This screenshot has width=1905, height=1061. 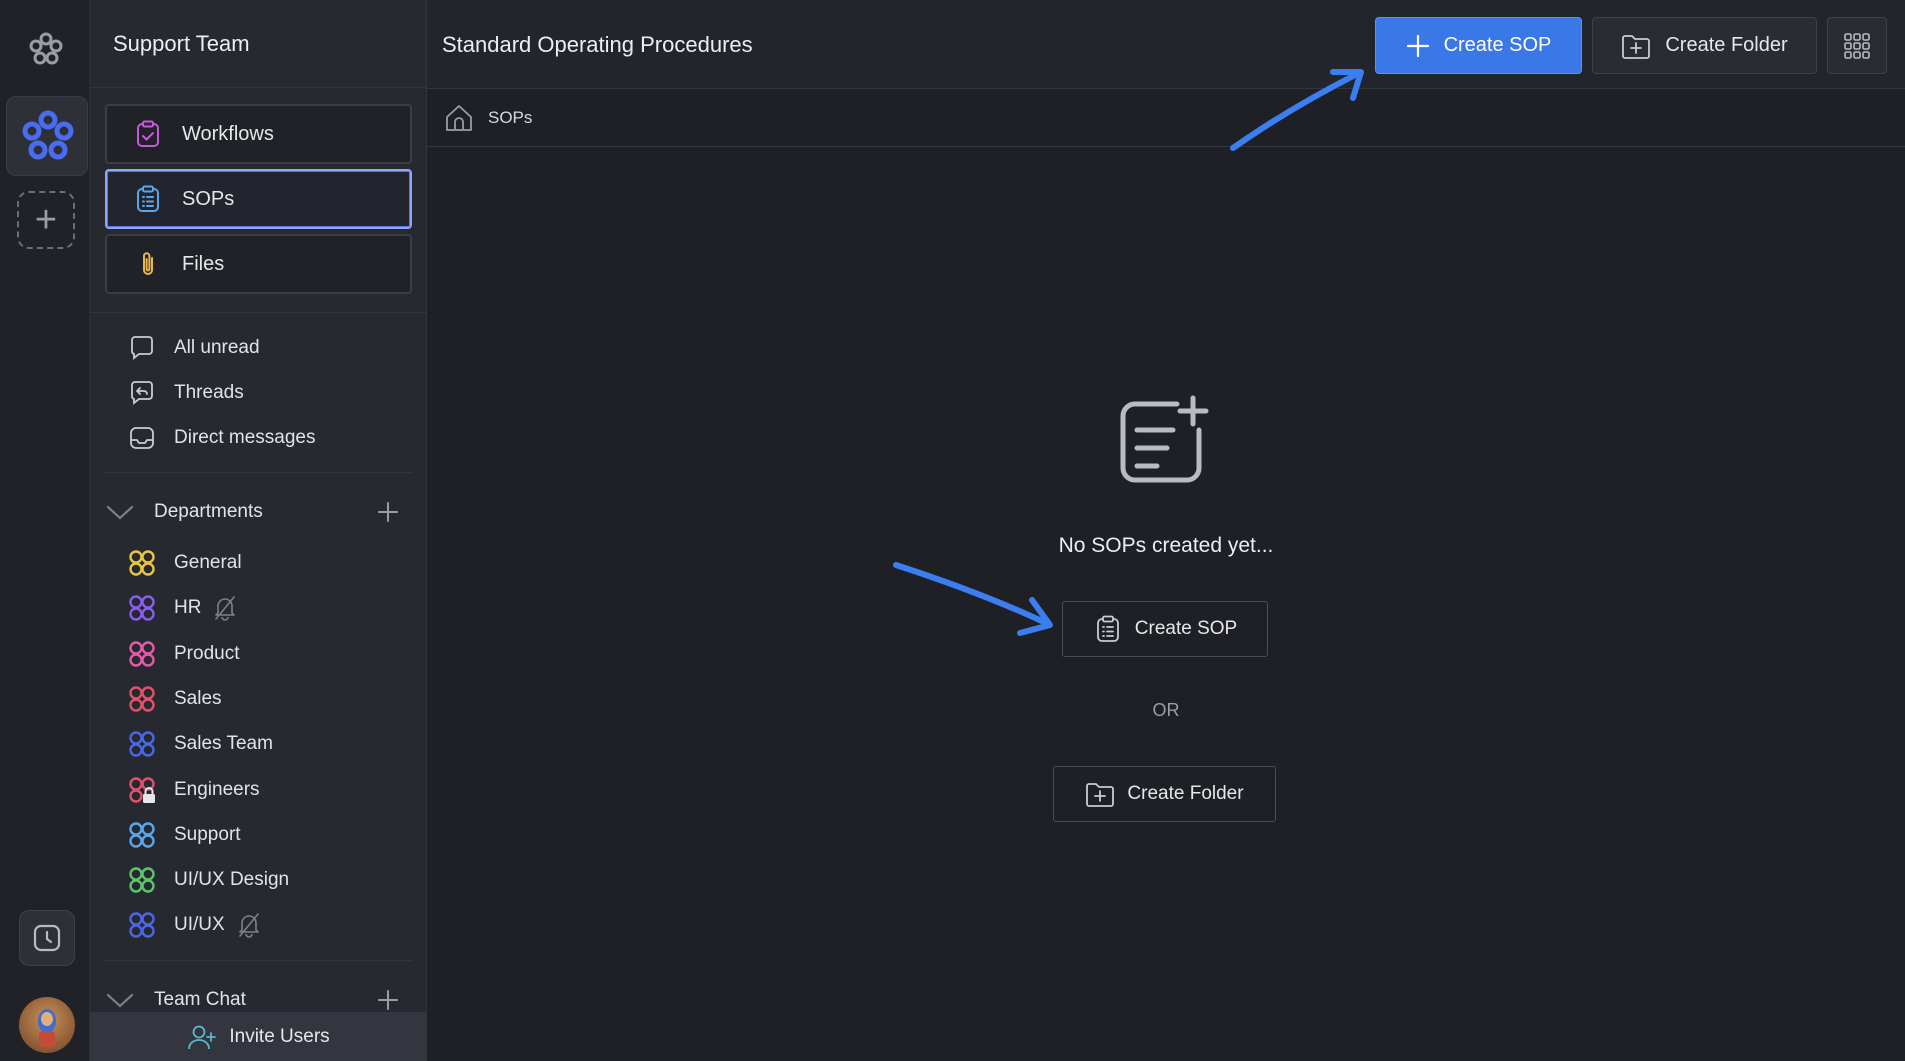 I want to click on nav-files-label: Files, so click(x=203, y=263).